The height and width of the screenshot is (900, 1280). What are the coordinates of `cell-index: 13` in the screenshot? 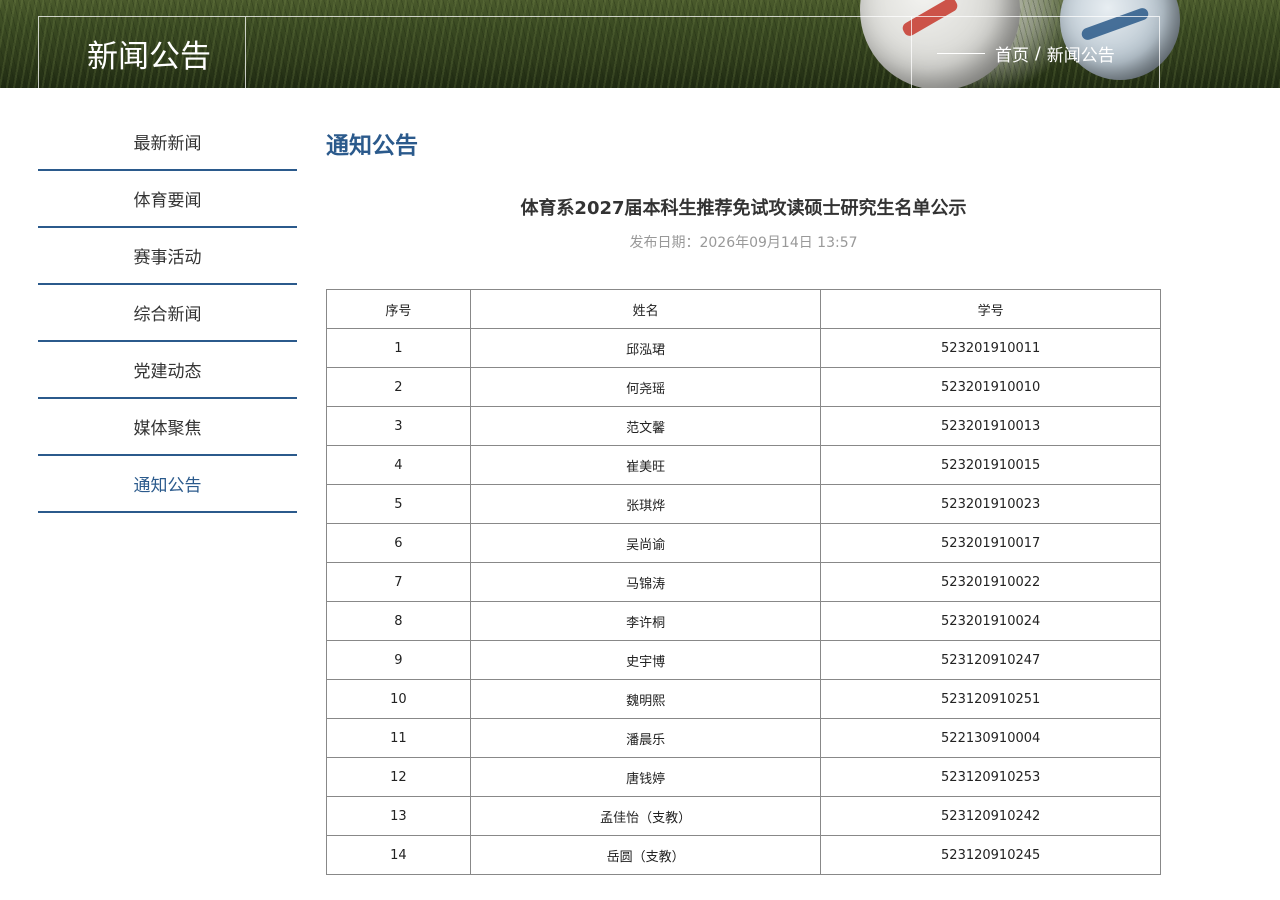 It's located at (398, 816).